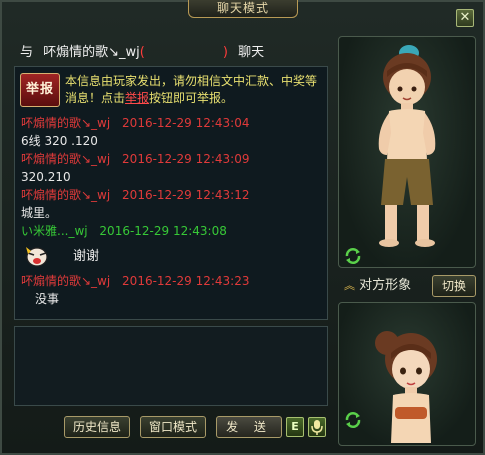 This screenshot has height=455, width=485. I want to click on report-button: 举报, so click(40, 90).